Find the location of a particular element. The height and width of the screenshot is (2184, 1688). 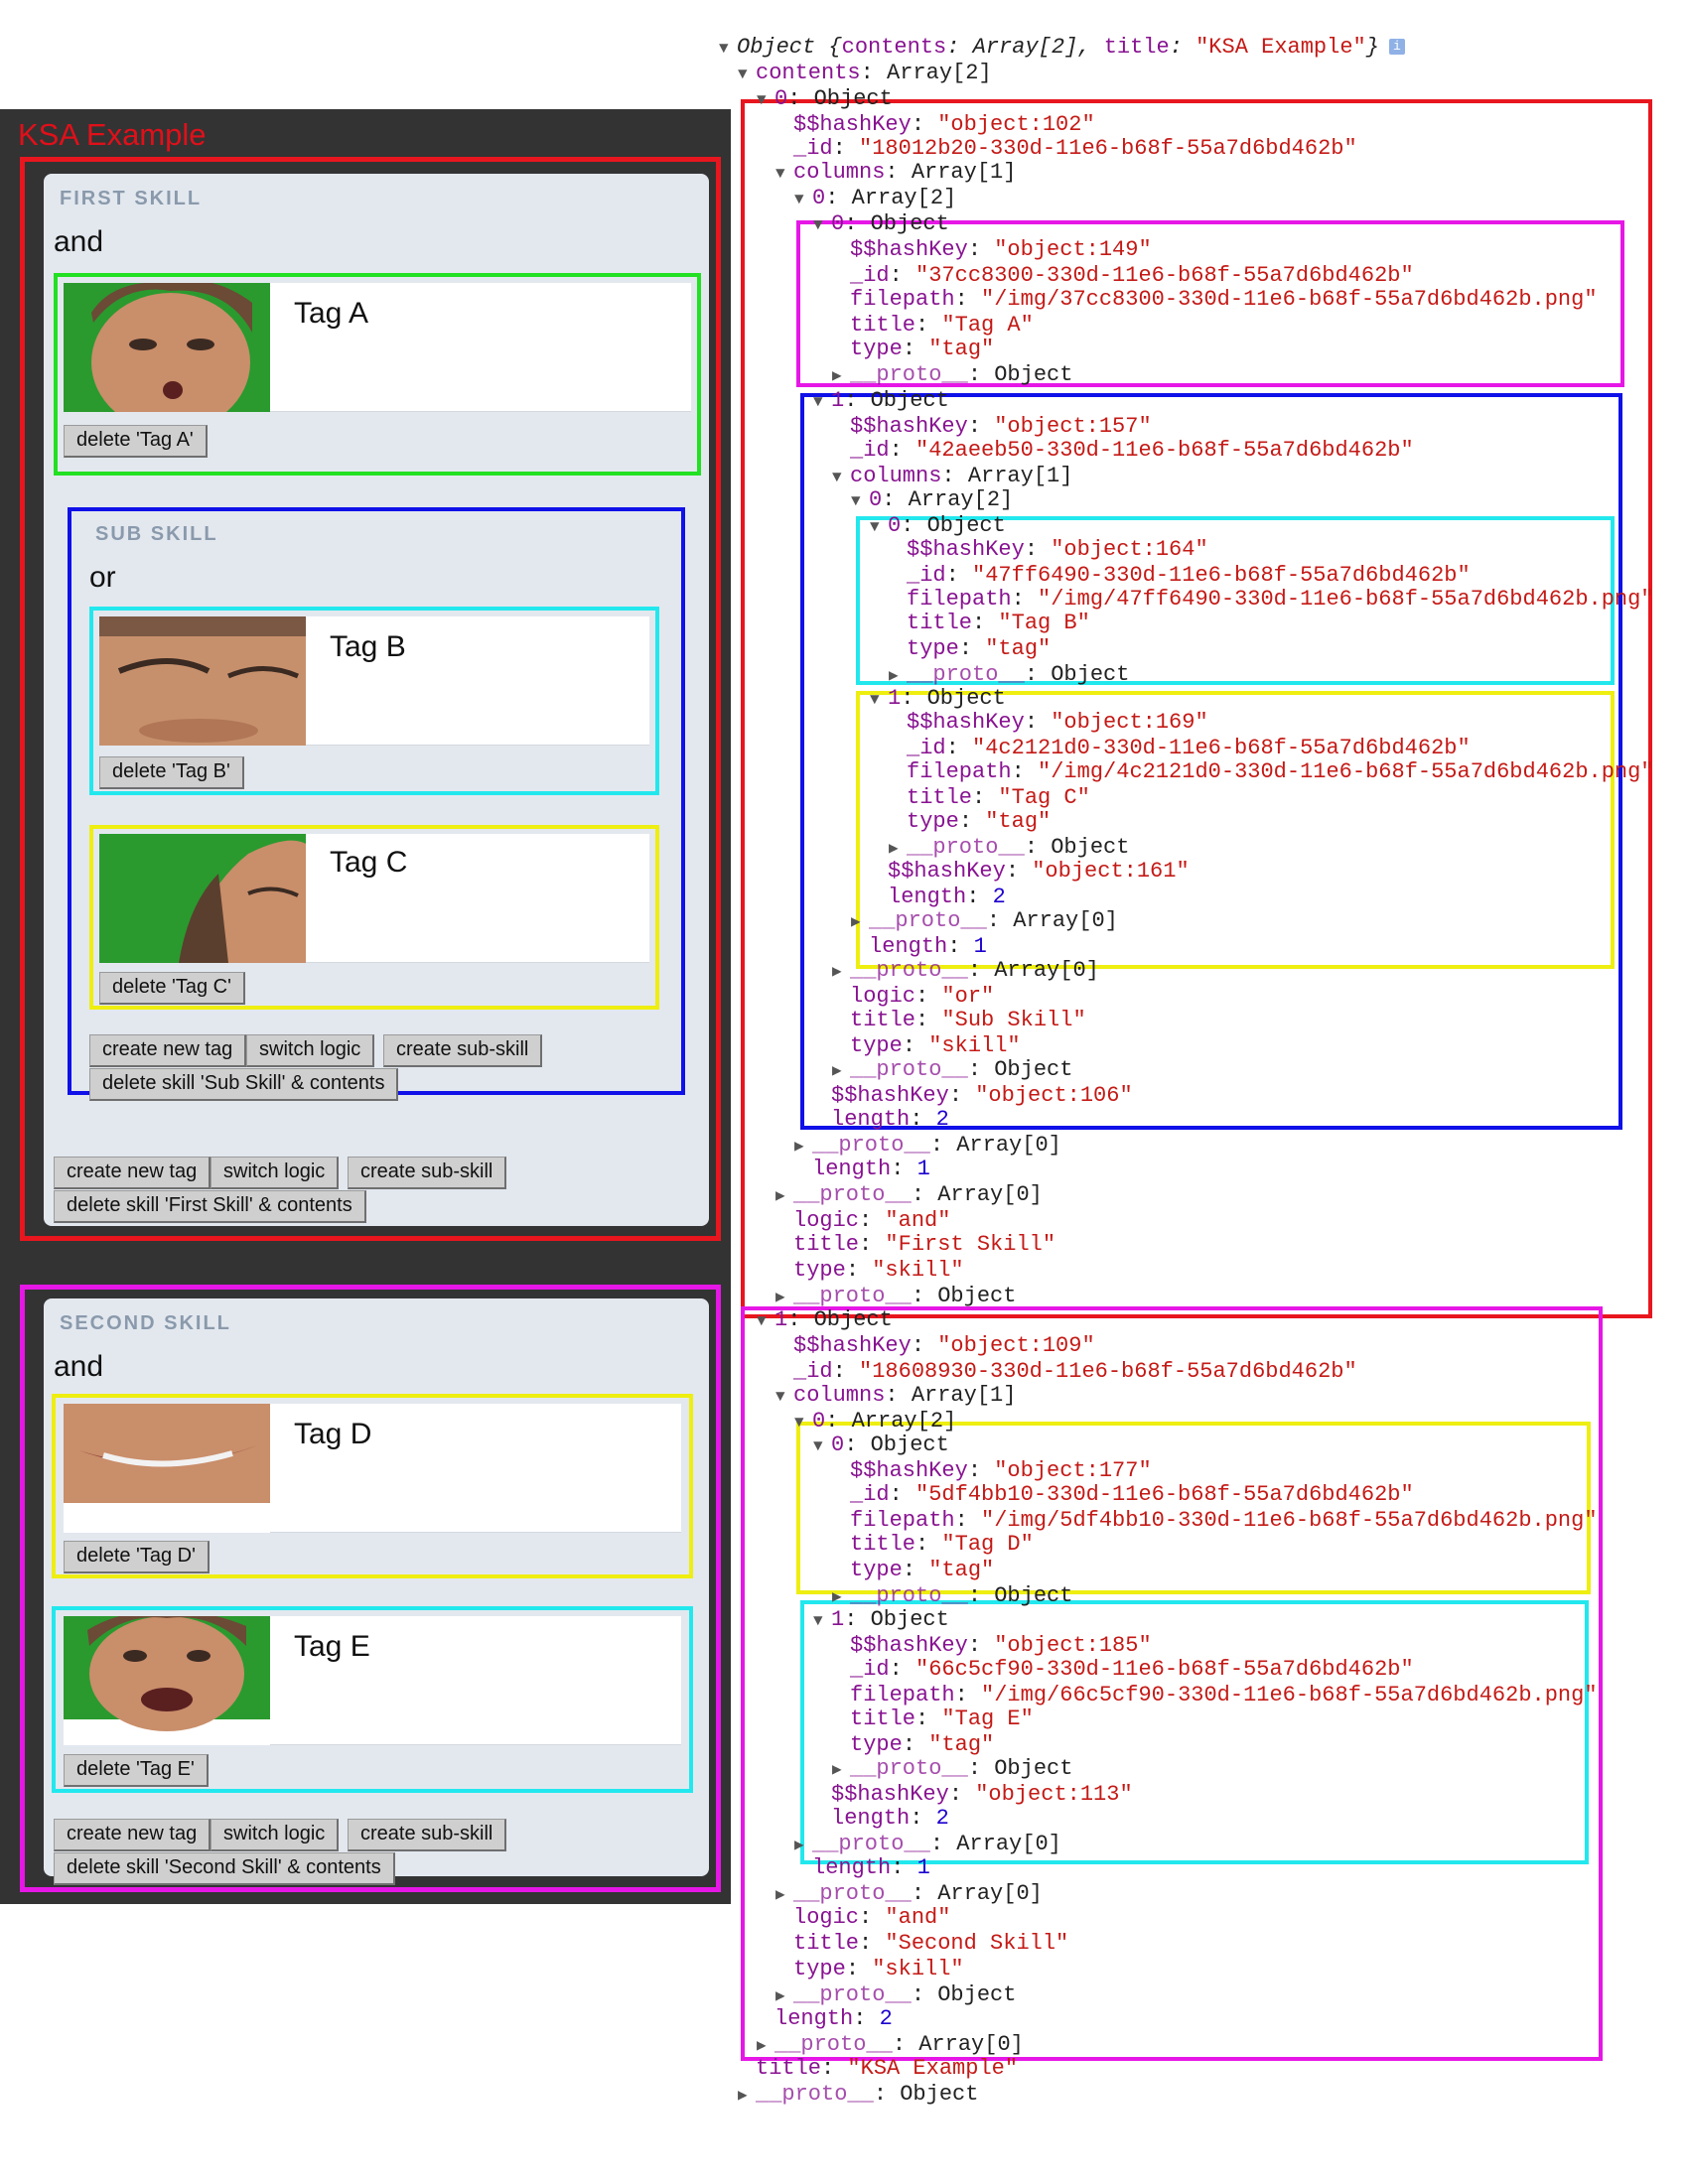

sub-skill-create-sub-skill-button: create sub-skill is located at coordinates (463, 1050).